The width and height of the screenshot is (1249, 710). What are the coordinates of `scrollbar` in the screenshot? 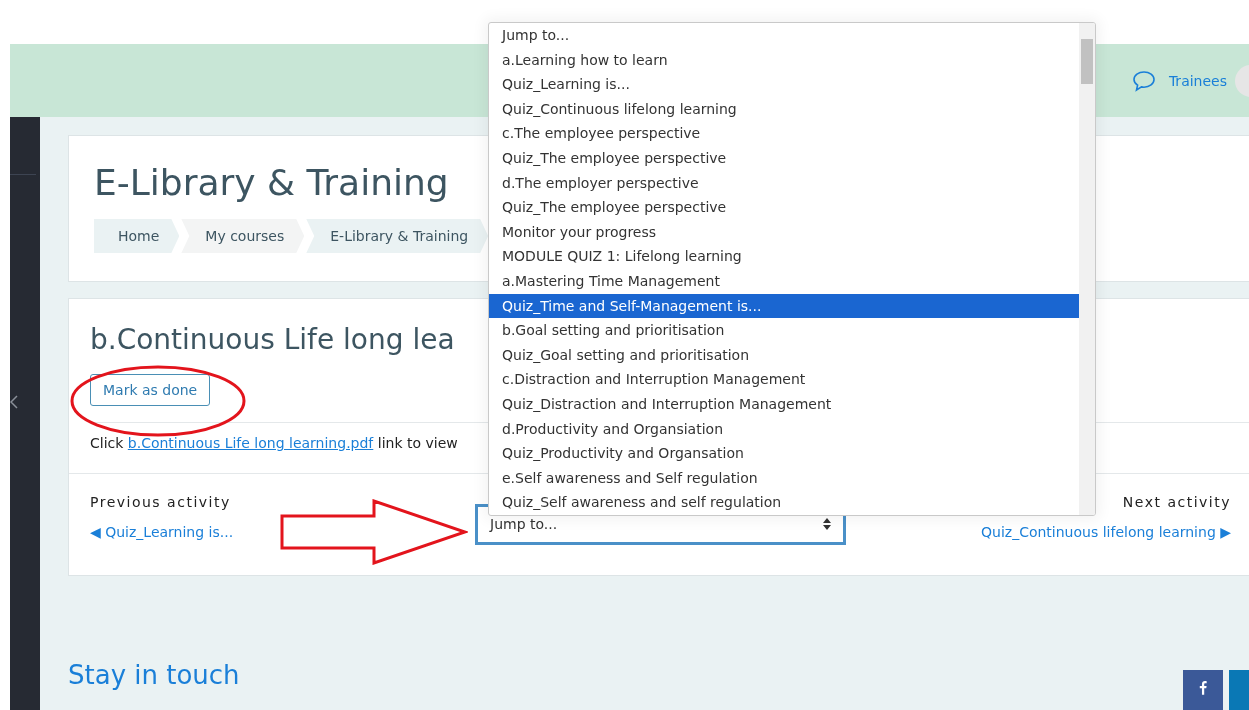 It's located at (1087, 269).